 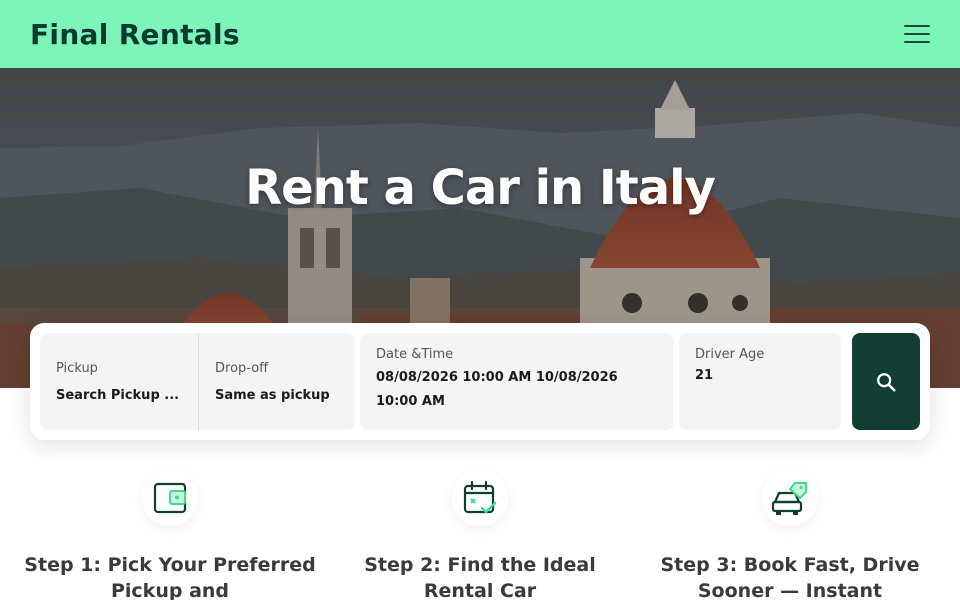 I want to click on wallet-icon, so click(x=170, y=498).